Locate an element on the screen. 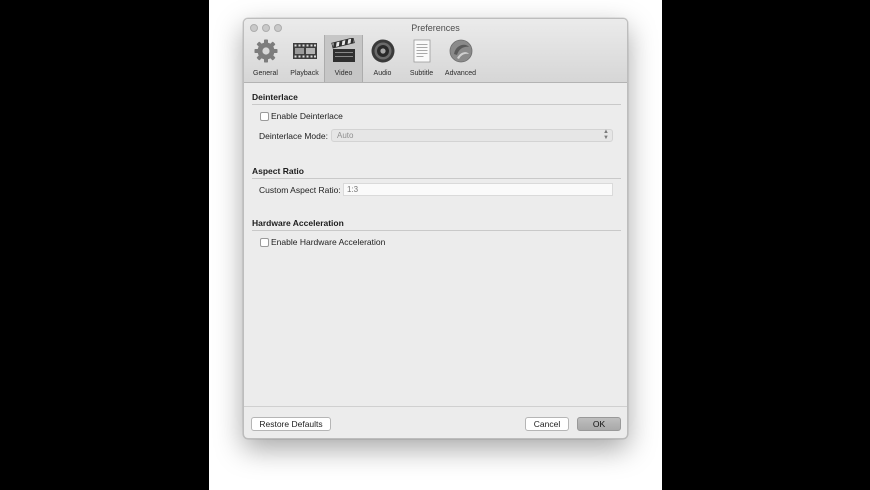 This screenshot has height=490, width=870. enable-hardware-acceleration-label: Enable Hardware Acceleration is located at coordinates (328, 242).